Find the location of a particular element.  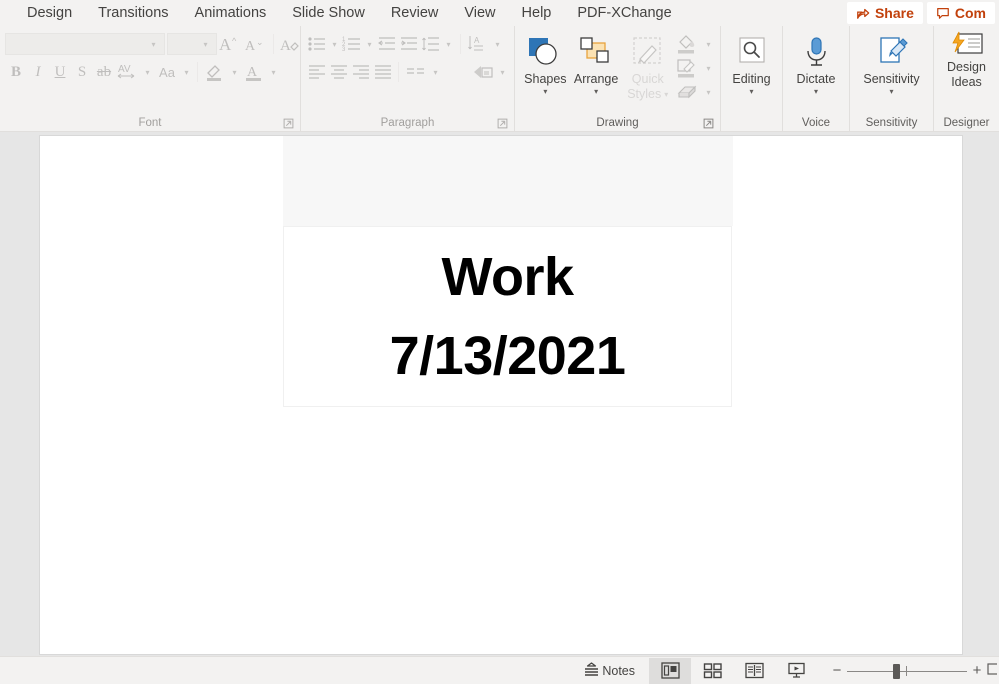

microphone-icon is located at coordinates (816, 52).